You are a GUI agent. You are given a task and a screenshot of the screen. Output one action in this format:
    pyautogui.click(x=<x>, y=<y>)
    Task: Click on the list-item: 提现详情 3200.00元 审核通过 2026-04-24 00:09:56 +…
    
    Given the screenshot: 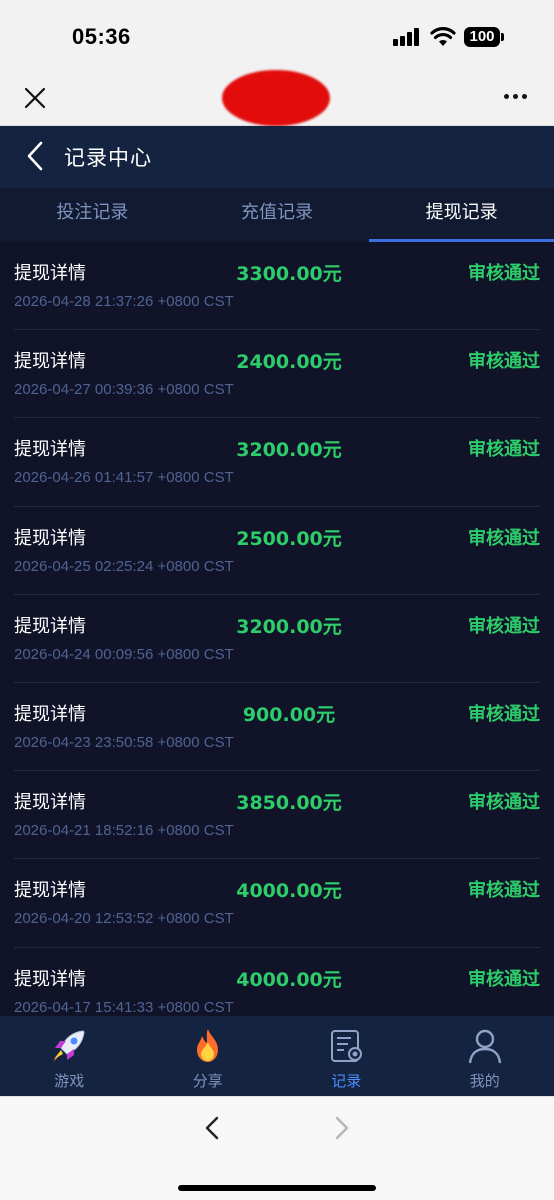 What is the action you would take?
    pyautogui.click(x=277, y=639)
    